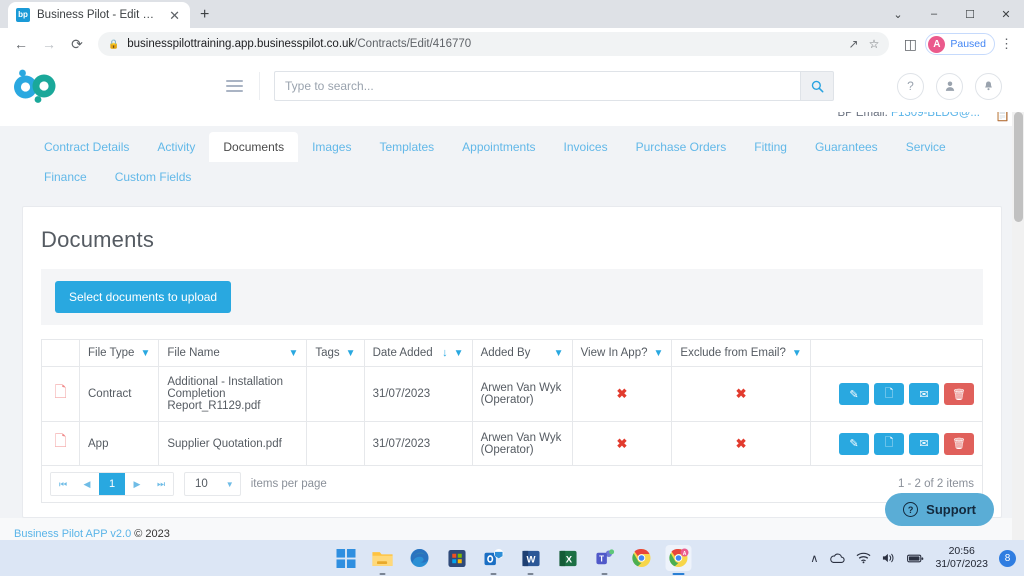  Describe the element at coordinates (235, 86) in the screenshot. I see `hamburger-icon` at that location.